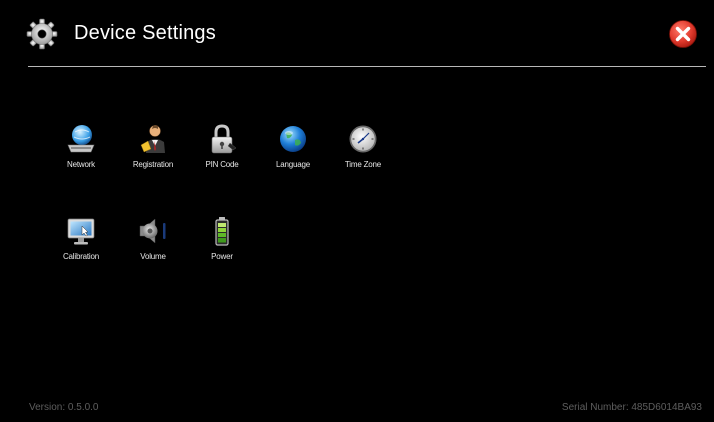 The height and width of the screenshot is (422, 714). I want to click on time-zone-label: Time Zone, so click(363, 164).